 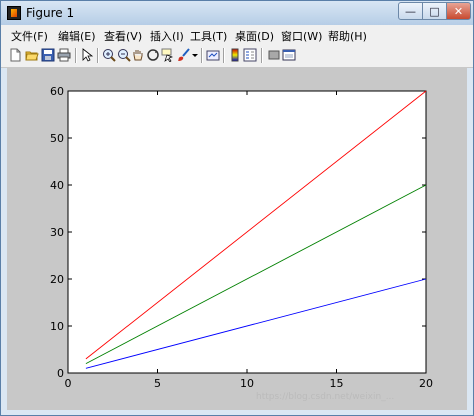 What do you see at coordinates (123, 36) in the screenshot?
I see `menu-view: 查看(V)` at bounding box center [123, 36].